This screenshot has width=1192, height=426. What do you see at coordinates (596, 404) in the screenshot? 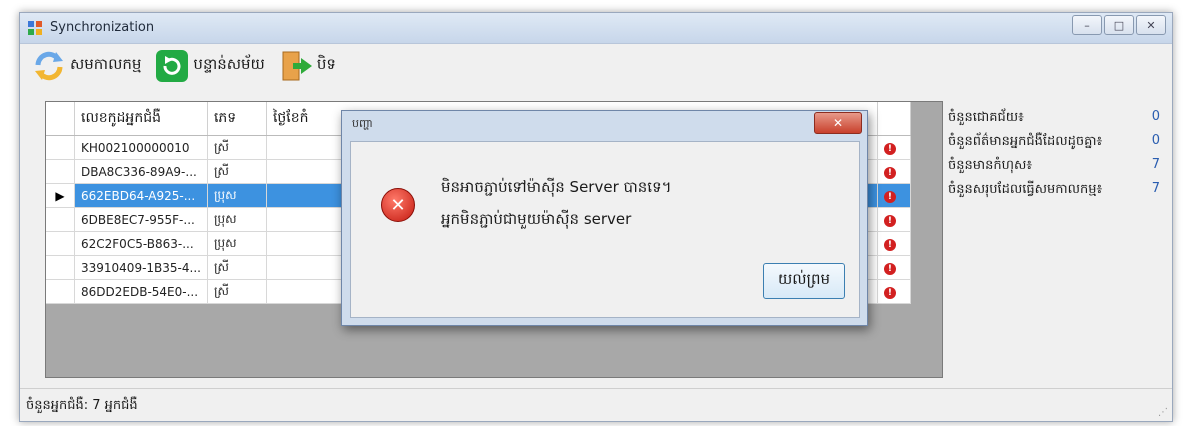
I see `status-bar: ចំនួនអ្នកជំងឺ: 7 អ្នកជំងឺ ⋰` at bounding box center [596, 404].